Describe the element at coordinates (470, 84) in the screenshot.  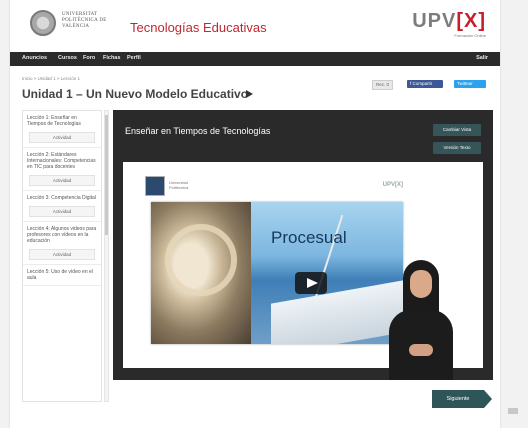
I see `twitter-share-button: Twittear` at that location.